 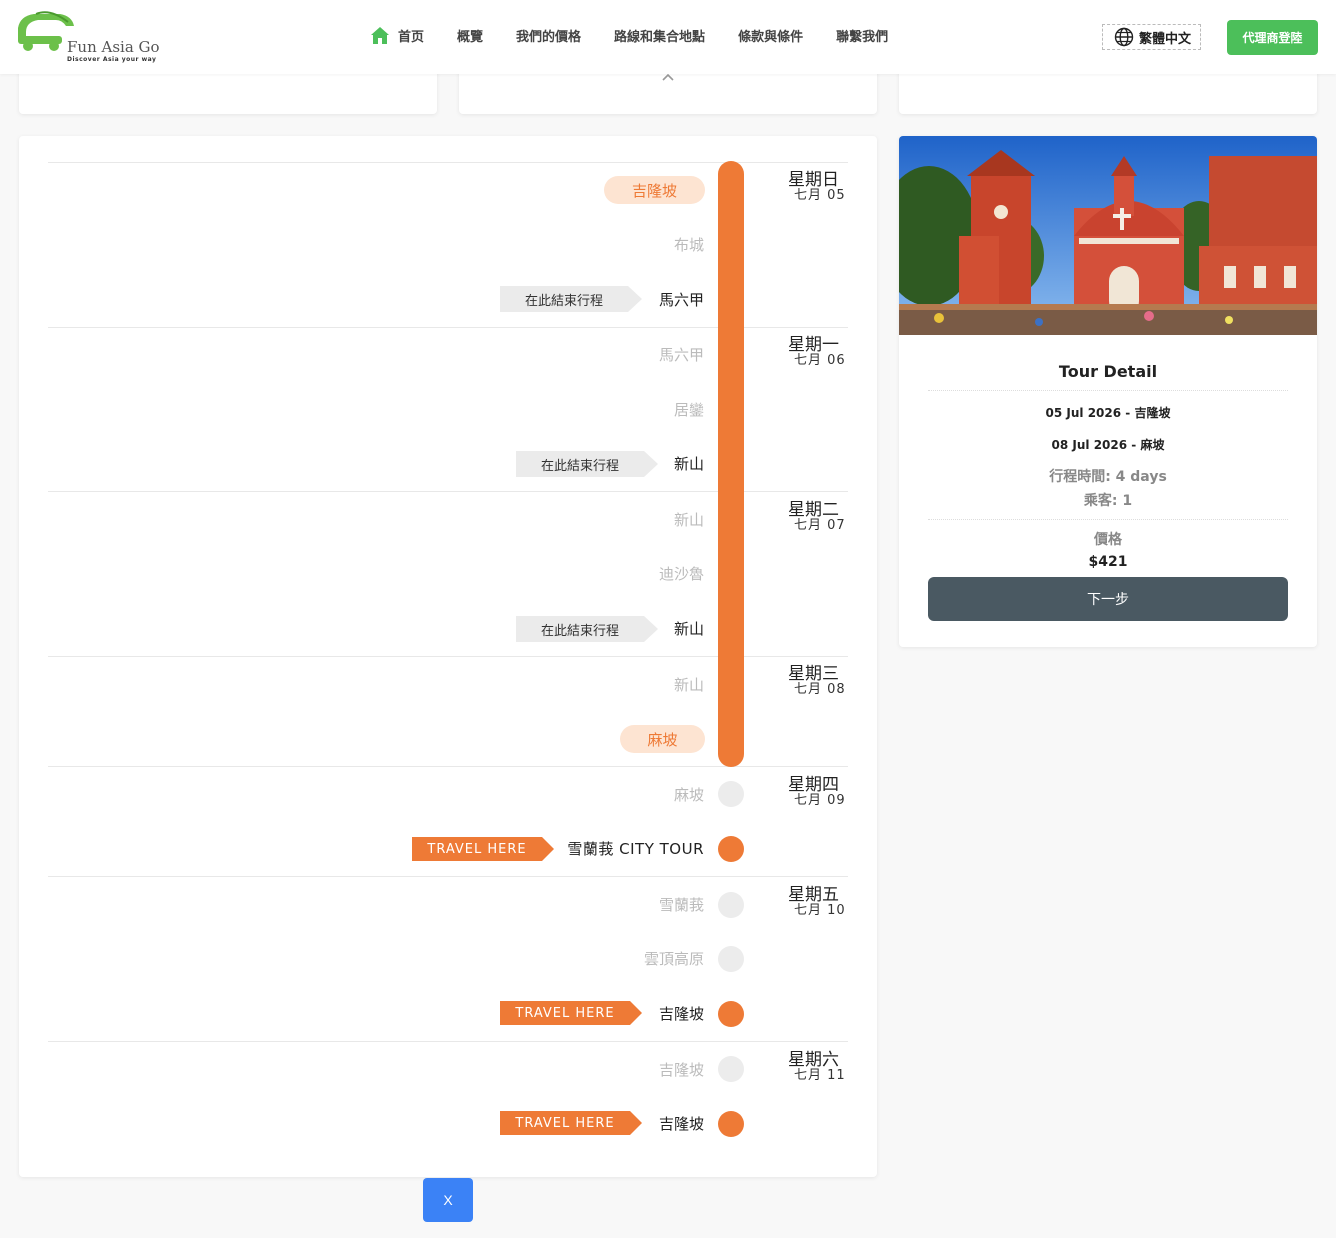 I want to click on day-name: 星期四, so click(x=813, y=785).